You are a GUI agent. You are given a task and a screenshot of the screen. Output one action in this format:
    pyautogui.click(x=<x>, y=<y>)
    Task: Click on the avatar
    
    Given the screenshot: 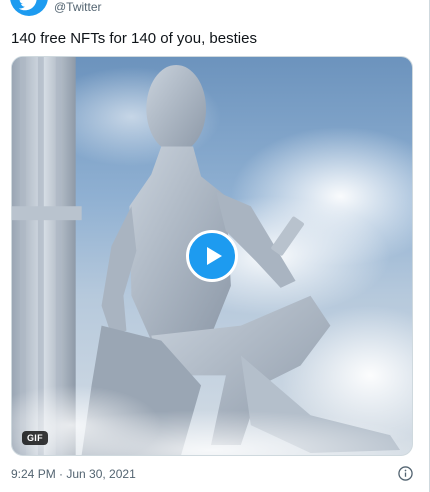 What is the action you would take?
    pyautogui.click(x=29, y=8)
    